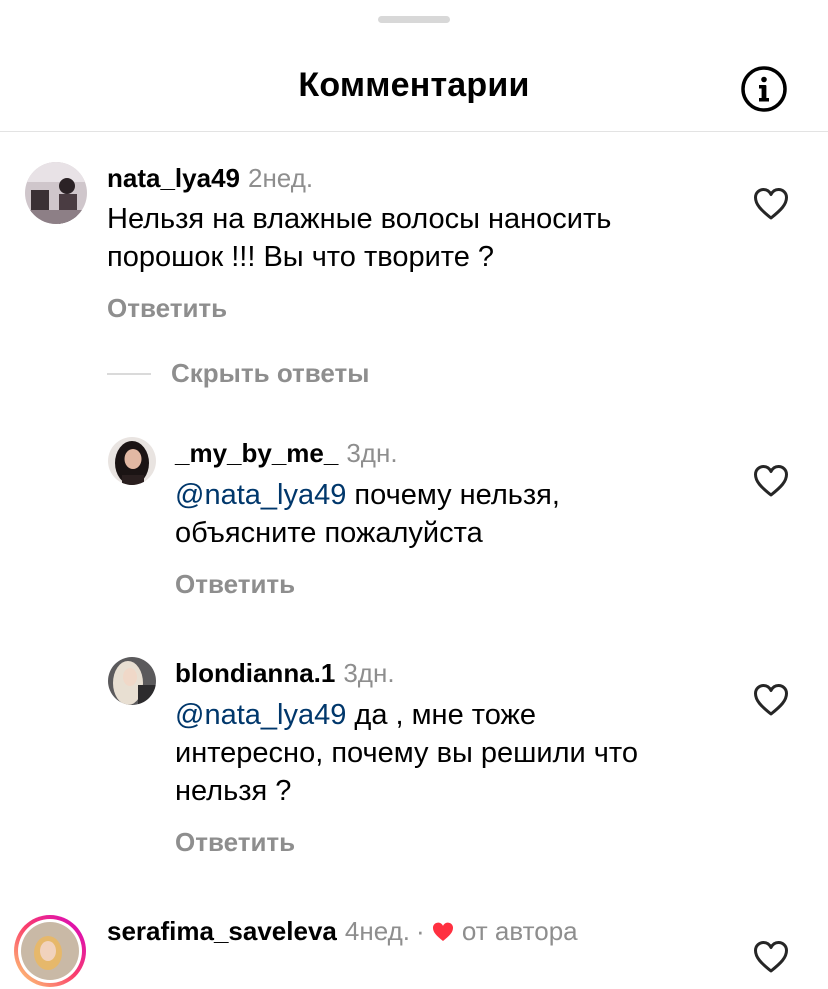  Describe the element at coordinates (442, 932) in the screenshot. I see `heart-filled-icon` at that location.